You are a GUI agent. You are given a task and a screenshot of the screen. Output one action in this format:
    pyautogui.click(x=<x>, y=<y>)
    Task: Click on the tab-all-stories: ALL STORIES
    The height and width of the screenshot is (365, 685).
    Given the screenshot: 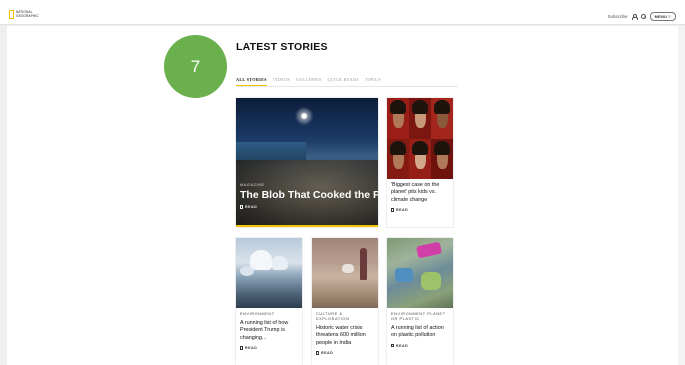 What is the action you would take?
    pyautogui.click(x=251, y=81)
    